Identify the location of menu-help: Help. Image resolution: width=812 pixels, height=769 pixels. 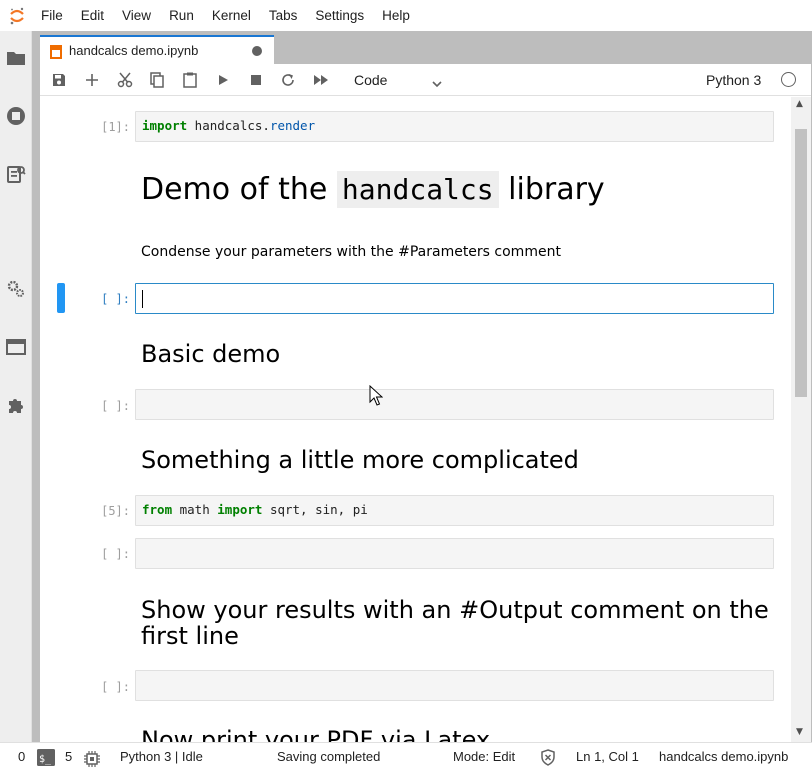
(396, 15).